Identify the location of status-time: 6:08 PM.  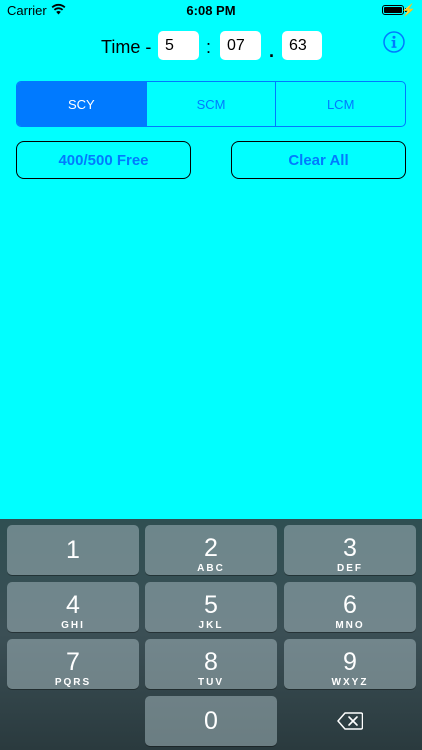
(211, 10).